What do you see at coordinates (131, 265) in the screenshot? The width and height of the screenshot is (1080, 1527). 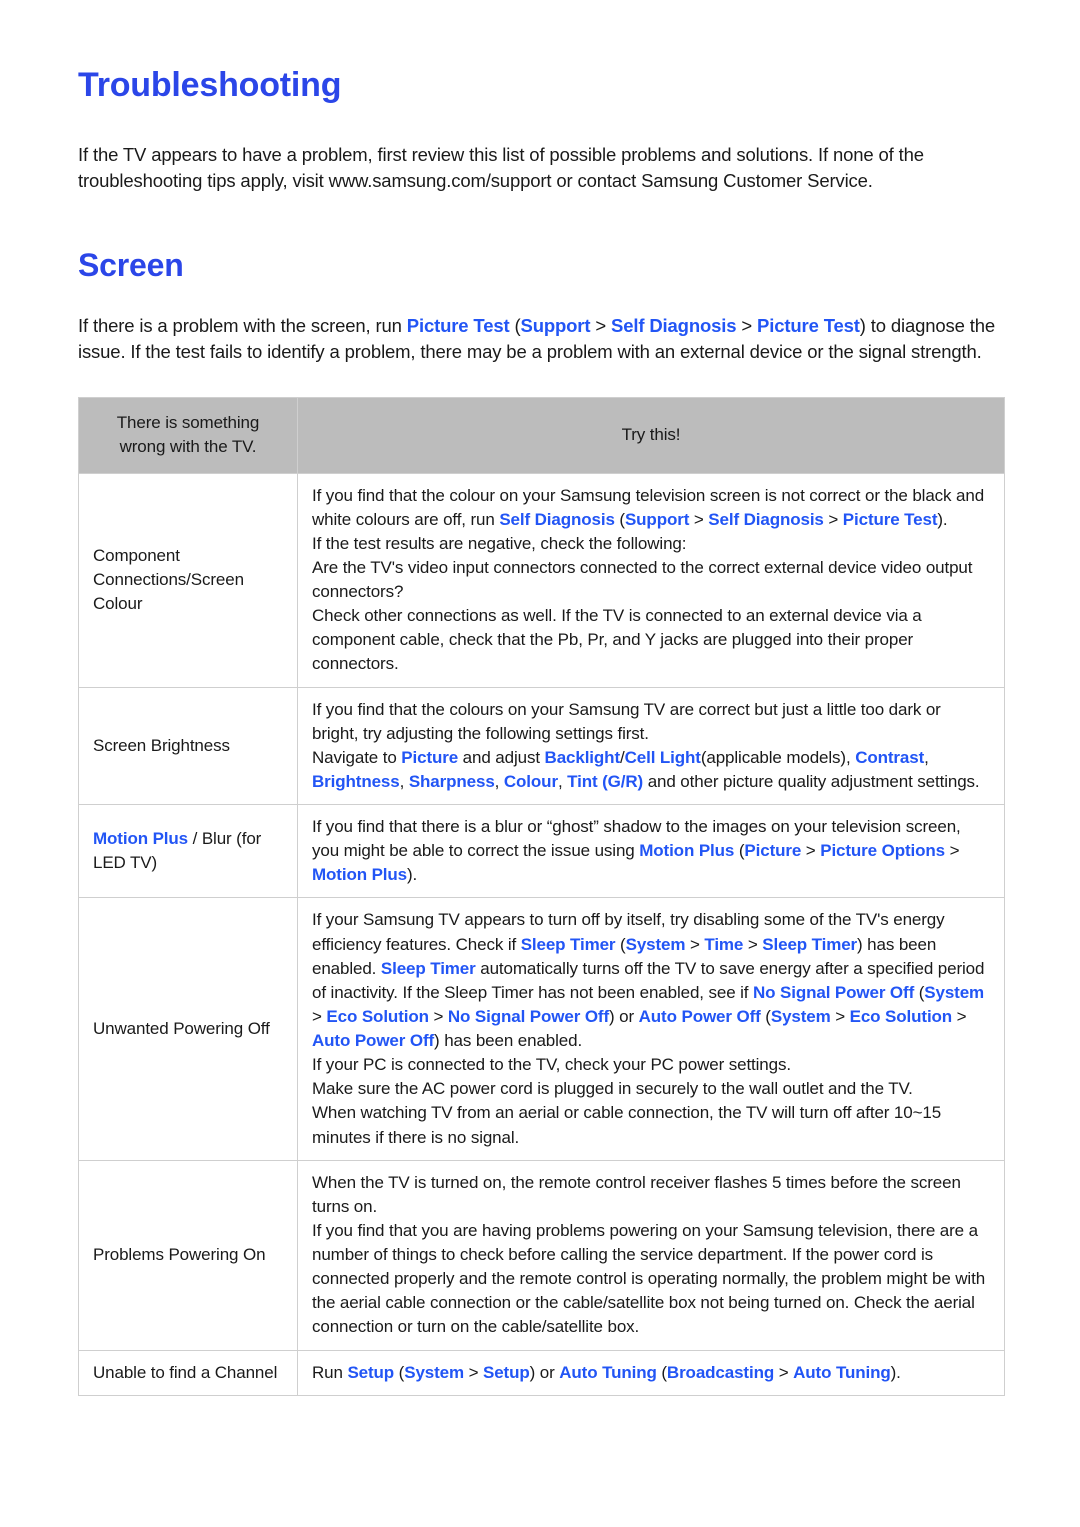 I see `section-title-screen: Screen` at bounding box center [131, 265].